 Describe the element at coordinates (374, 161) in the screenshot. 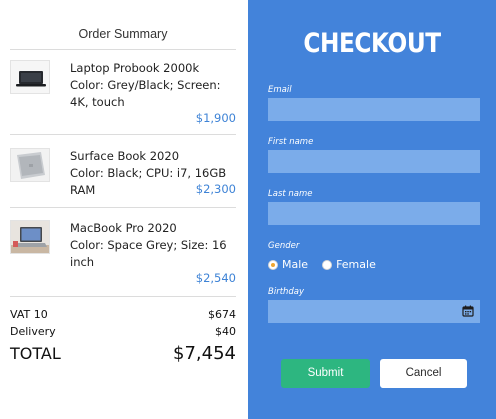

I see `first-name-field` at that location.